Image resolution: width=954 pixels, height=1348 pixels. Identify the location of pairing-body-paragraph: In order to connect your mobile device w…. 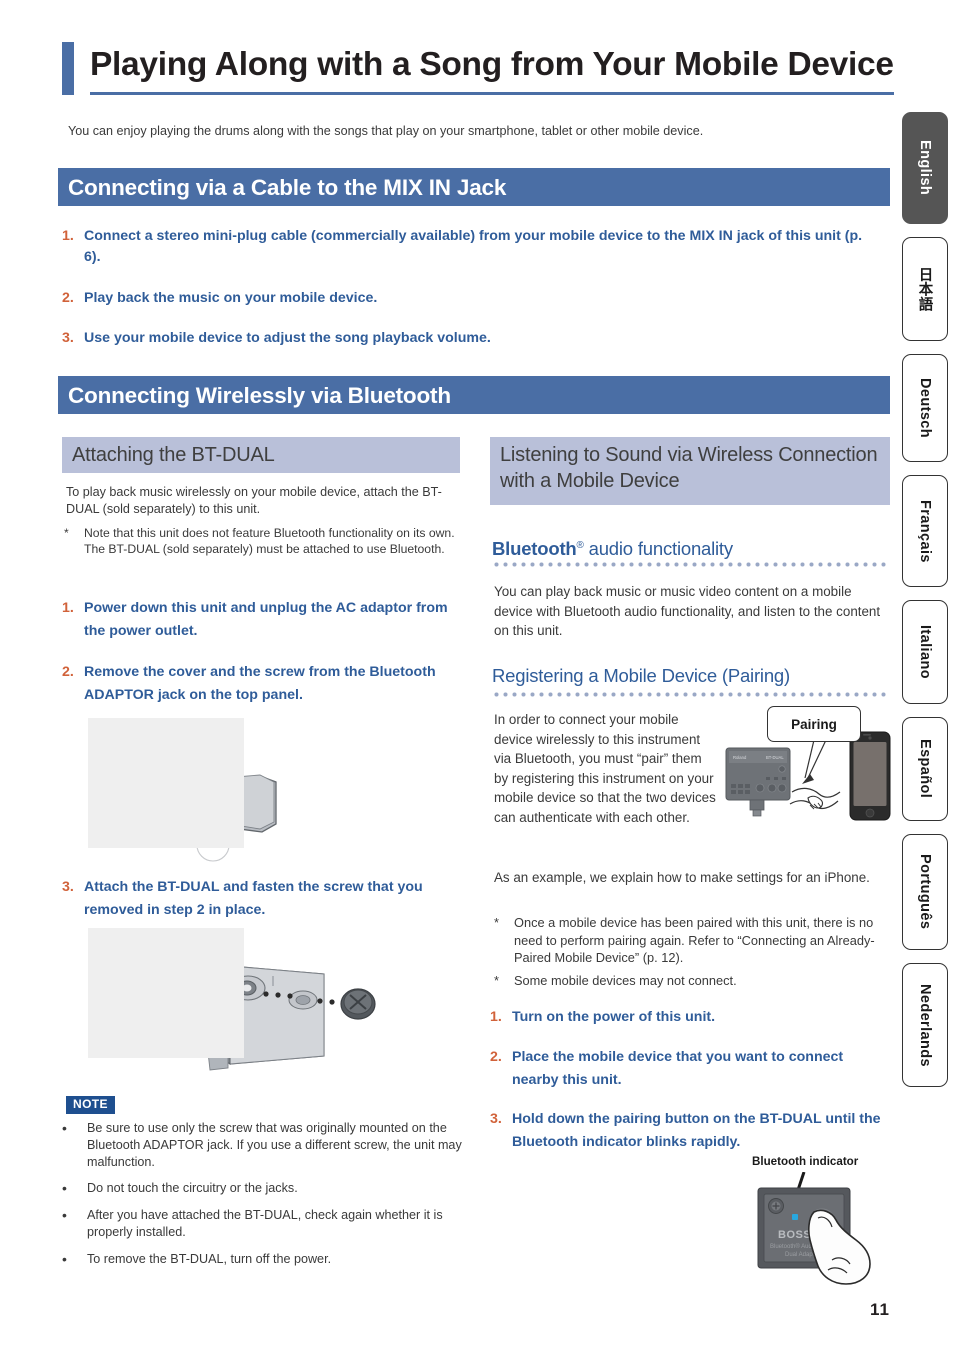
(605, 768).